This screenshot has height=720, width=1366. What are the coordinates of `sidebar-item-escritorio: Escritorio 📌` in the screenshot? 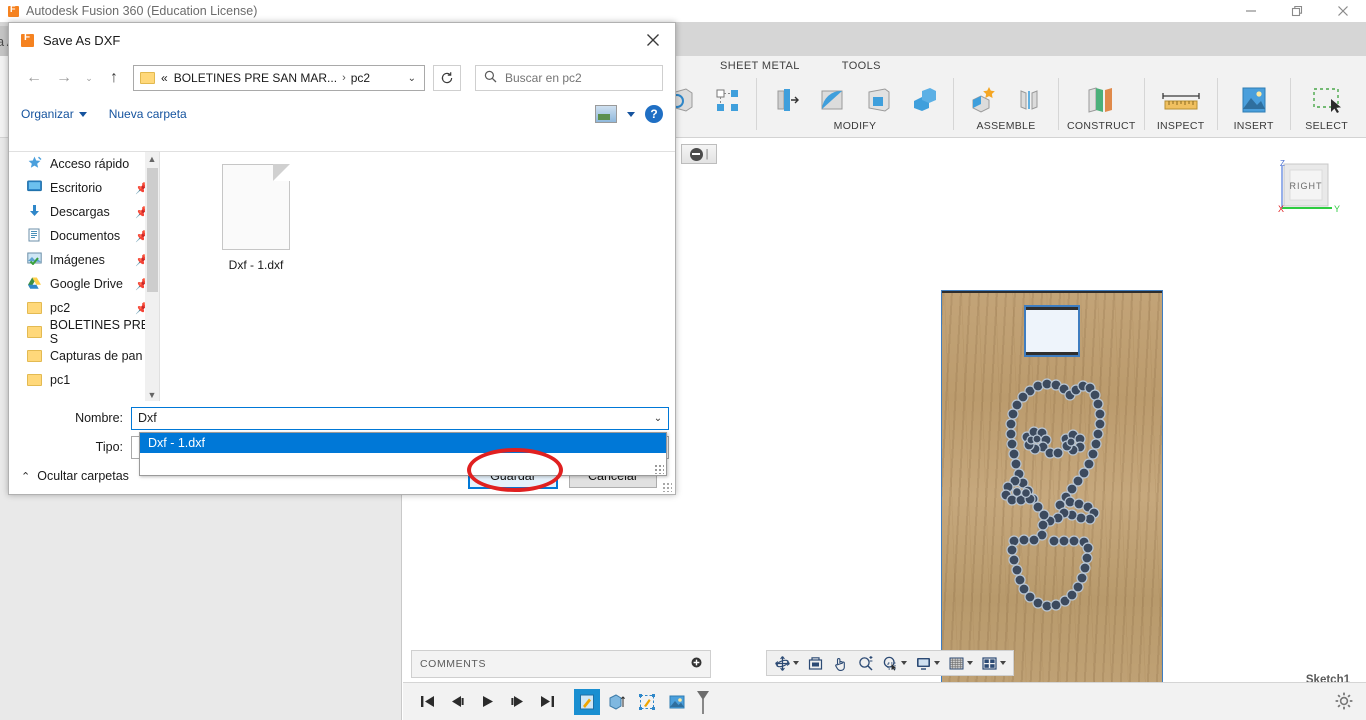 It's located at (84, 188).